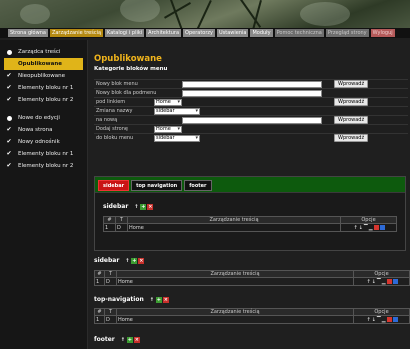 The height and width of the screenshot is (349, 410). What do you see at coordinates (177, 138) in the screenshot?
I see `to-menu-block-select: sidebar` at bounding box center [177, 138].